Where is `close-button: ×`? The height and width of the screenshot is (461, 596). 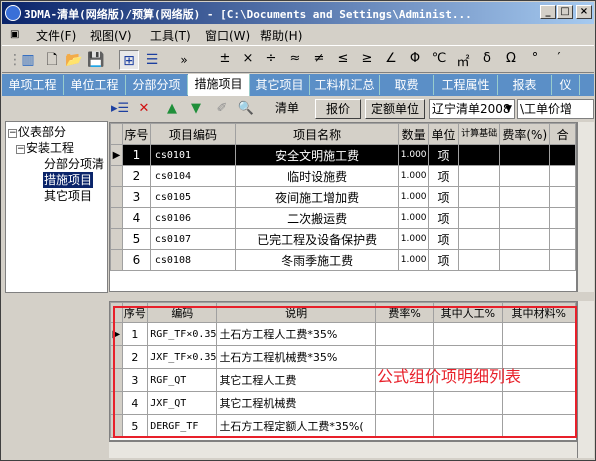 close-button: × is located at coordinates (584, 12).